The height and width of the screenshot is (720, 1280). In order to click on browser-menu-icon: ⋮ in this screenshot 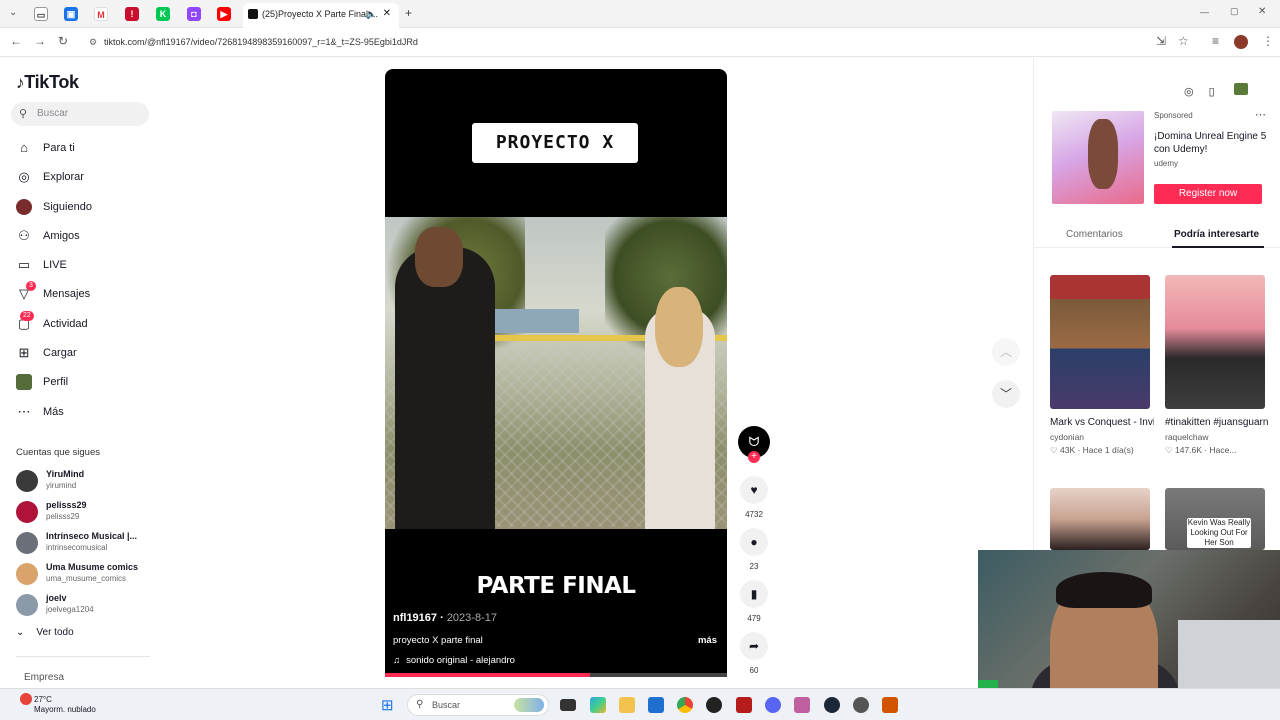, I will do `click(1268, 41)`.